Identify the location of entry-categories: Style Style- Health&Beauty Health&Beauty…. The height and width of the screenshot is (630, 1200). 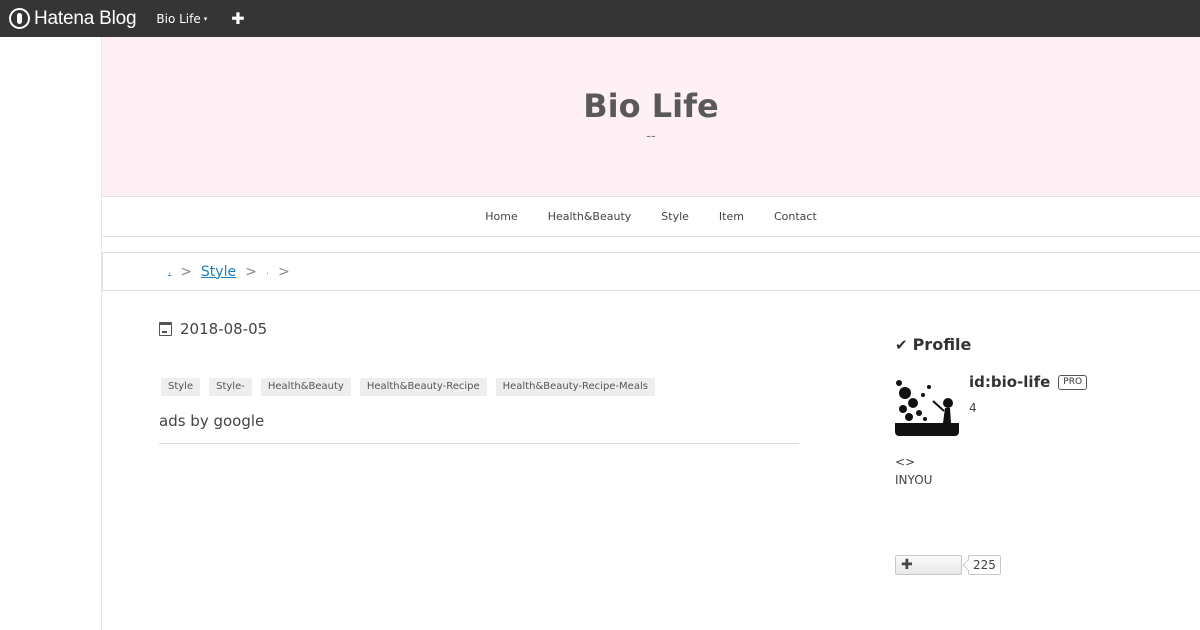
(408, 387).